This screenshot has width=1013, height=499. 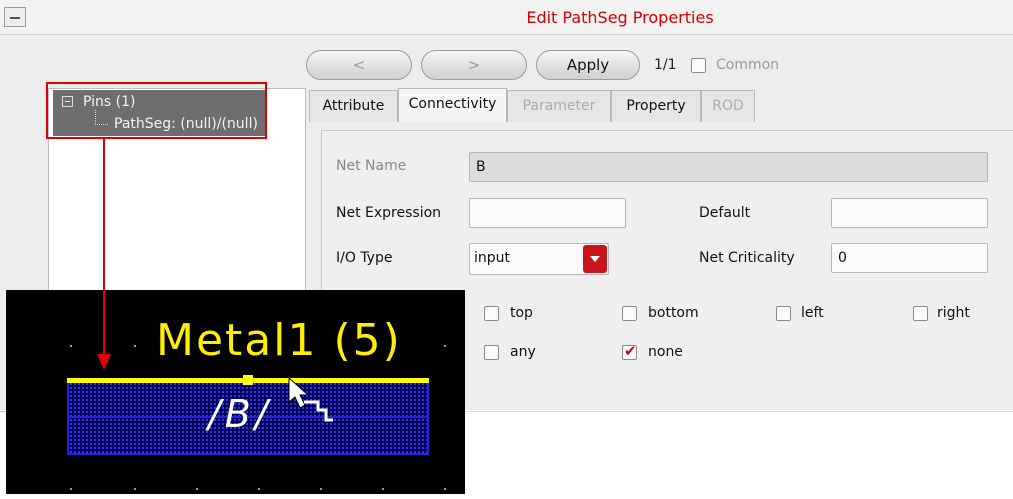 What do you see at coordinates (474, 65) in the screenshot?
I see `next-button: >` at bounding box center [474, 65].